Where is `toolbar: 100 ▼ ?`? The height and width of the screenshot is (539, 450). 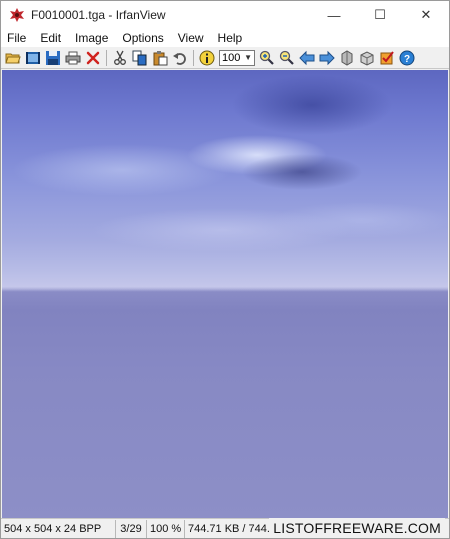
toolbar: 100 ▼ ? is located at coordinates (225, 58).